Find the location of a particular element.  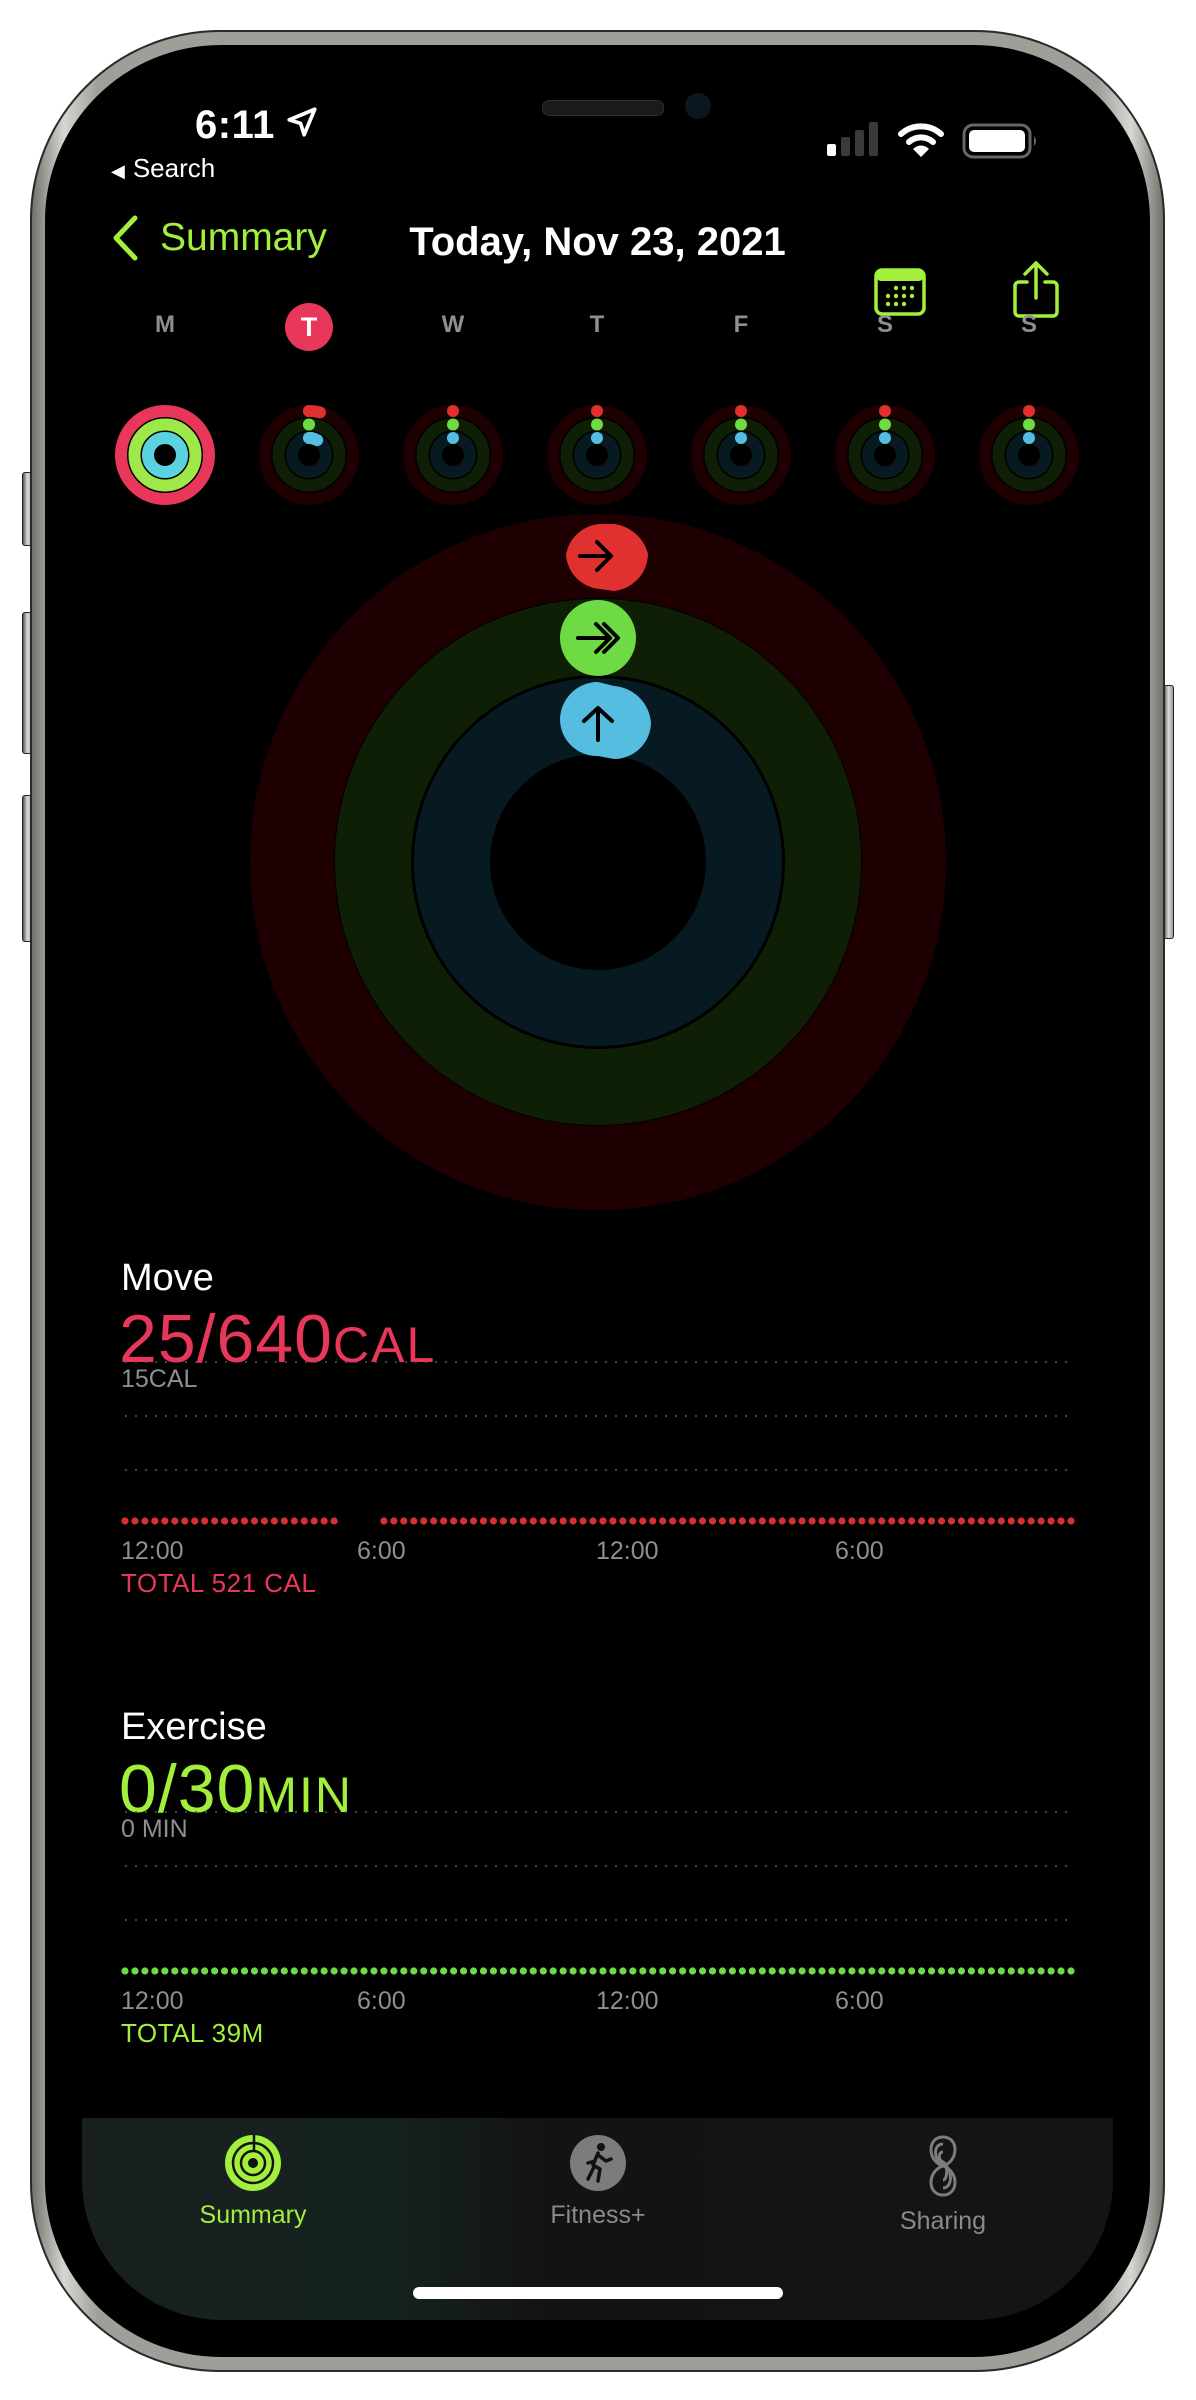

cellular-signal-icon is located at coordinates (852, 139).